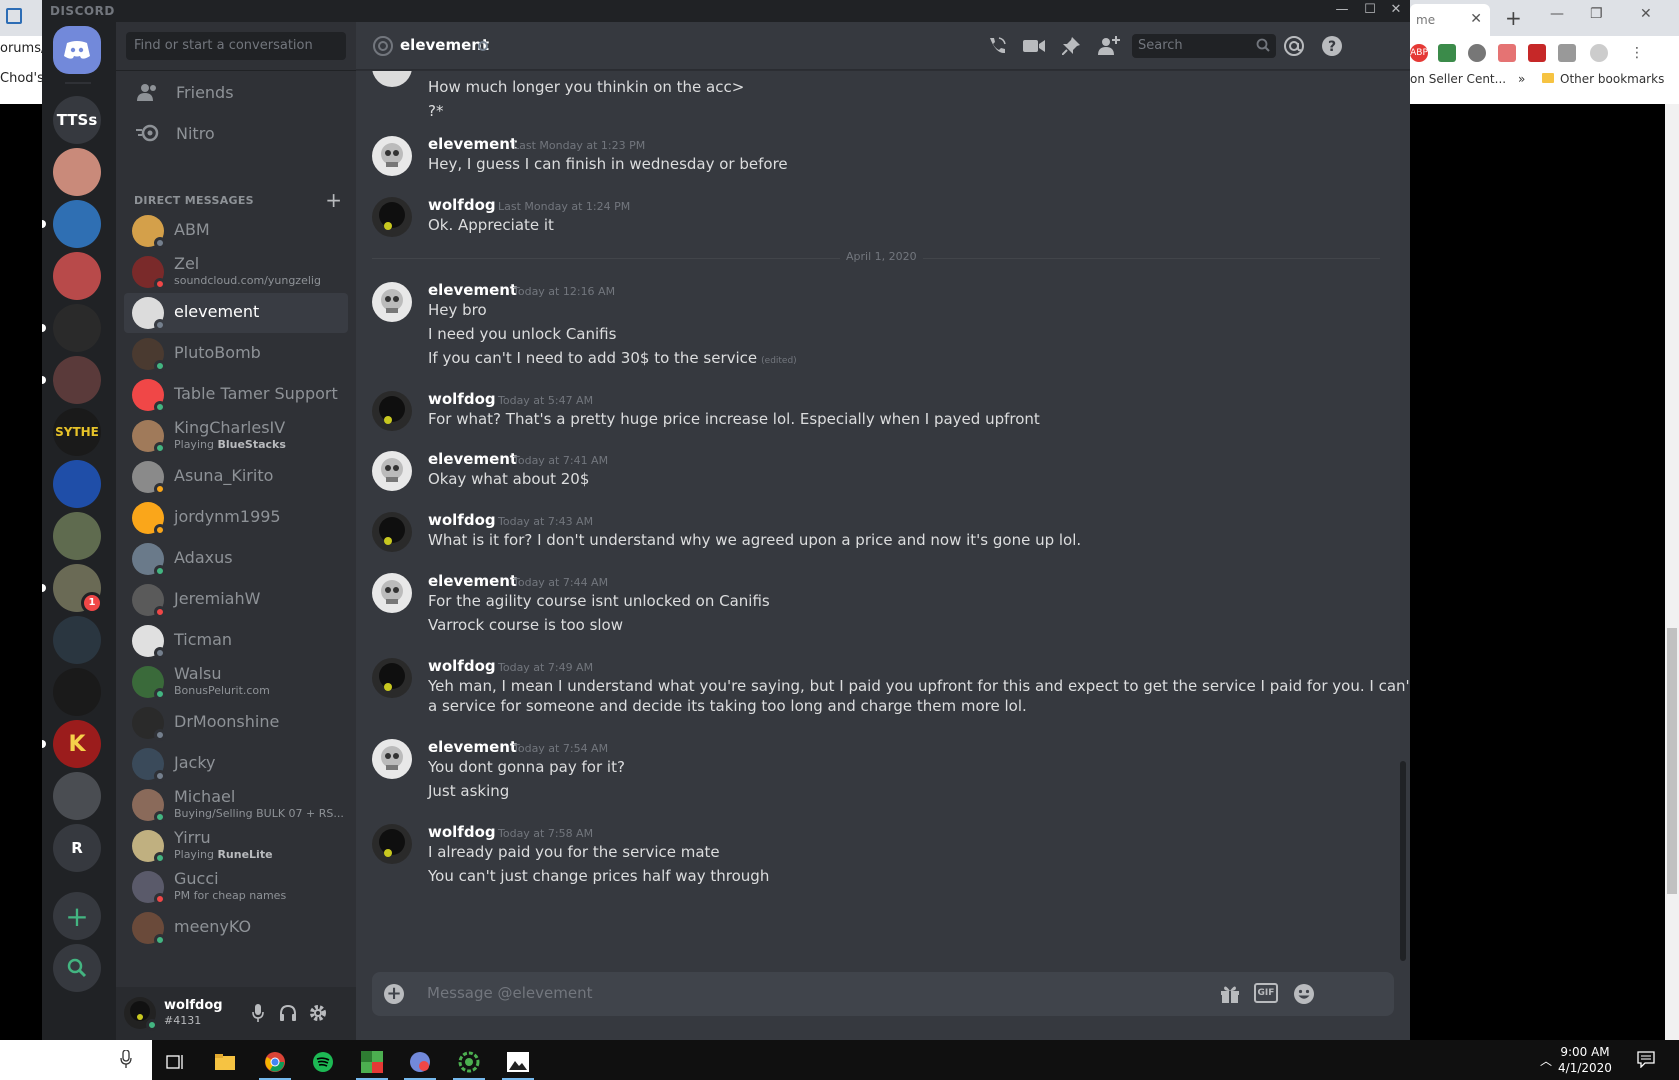  Describe the element at coordinates (21, 78) in the screenshot. I see `browser-bookmark-fragment: Chod's` at that location.